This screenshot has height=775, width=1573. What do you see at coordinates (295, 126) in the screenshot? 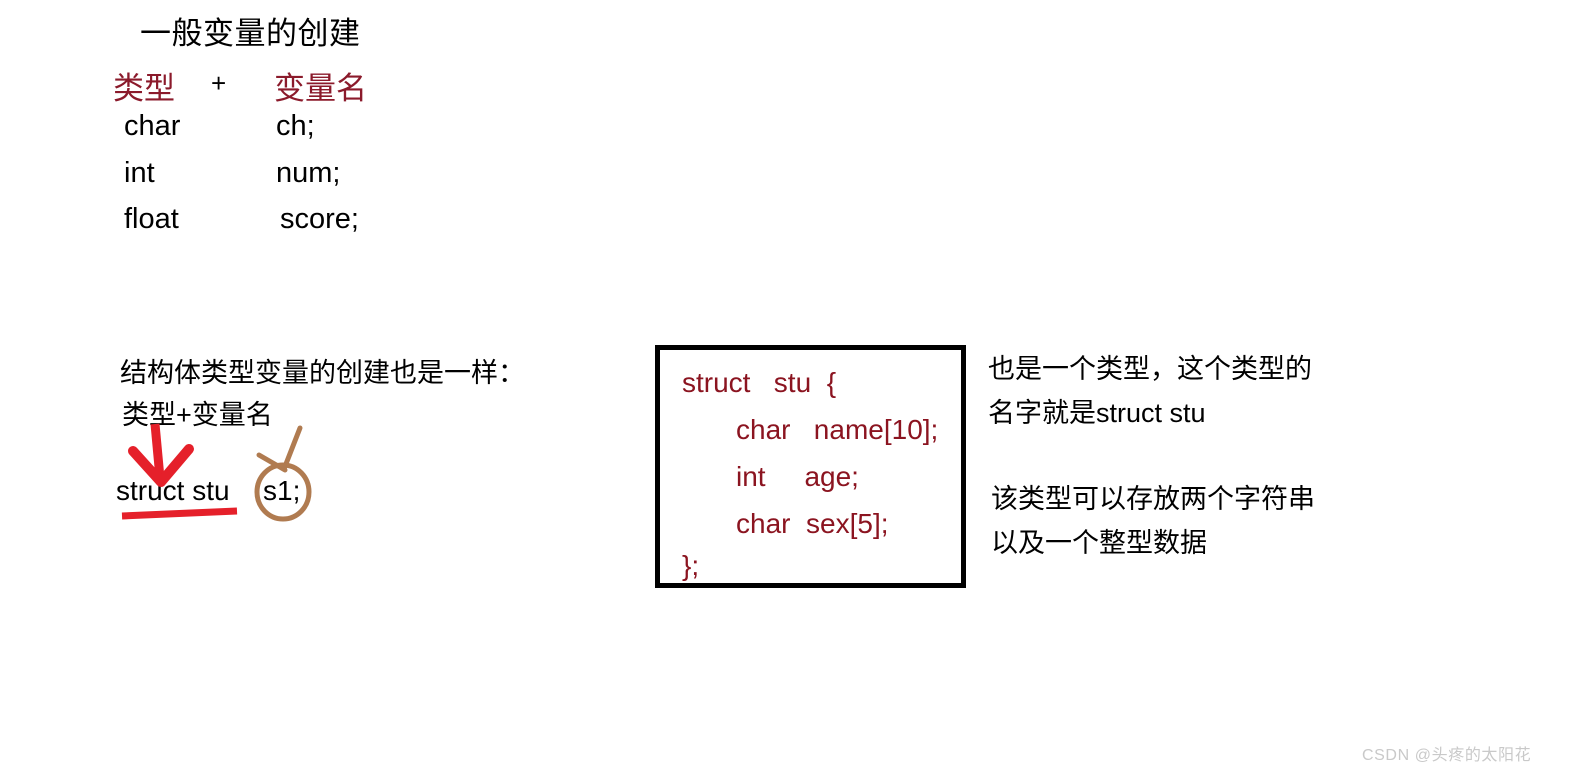
I see `declaration-name-ch: ch;` at bounding box center [295, 126].